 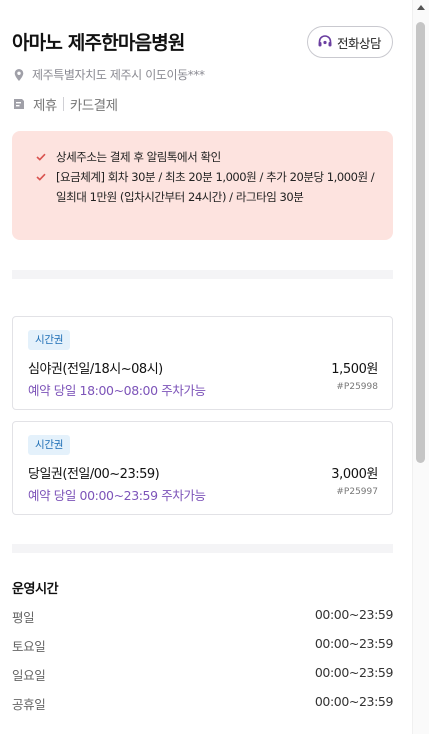 I want to click on hours-row: 토요일 00:00~23:59, so click(x=202, y=645).